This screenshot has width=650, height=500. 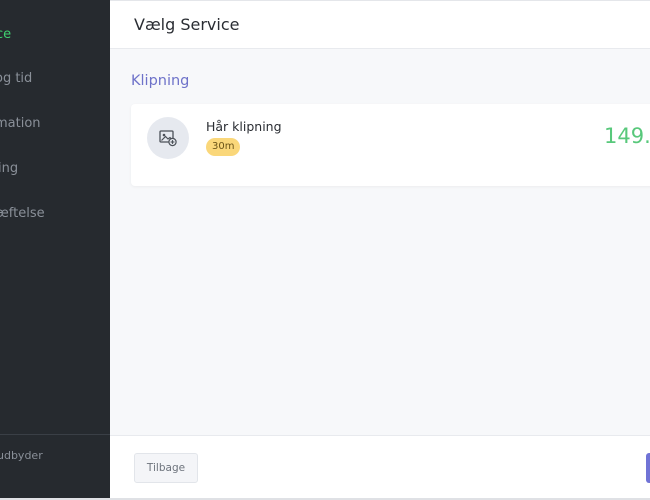 What do you see at coordinates (380, 467) in the screenshot?
I see `main-footer: Tilbage` at bounding box center [380, 467].